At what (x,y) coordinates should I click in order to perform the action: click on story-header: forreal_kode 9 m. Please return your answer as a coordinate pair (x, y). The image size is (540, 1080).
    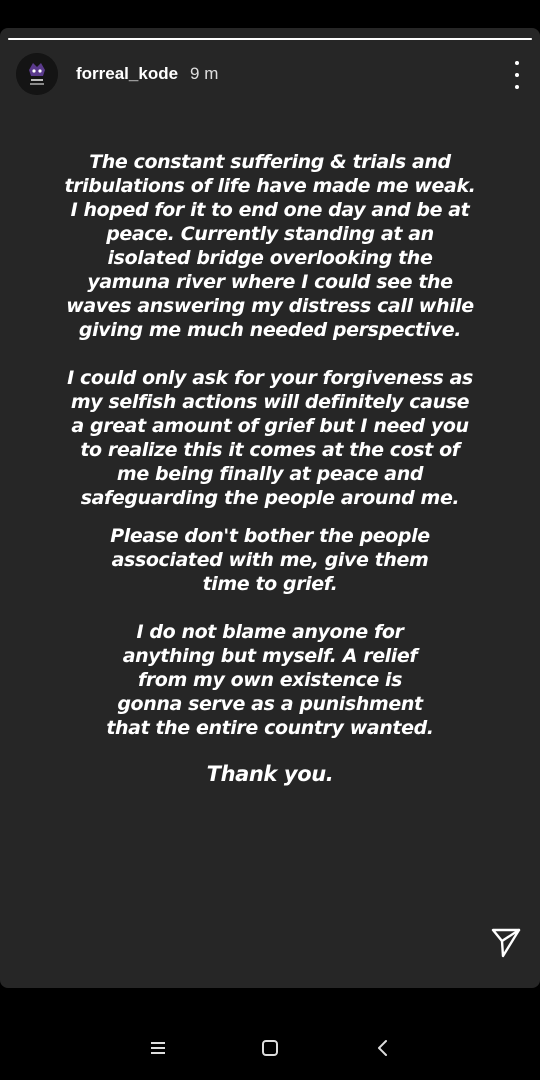
    Looking at the image, I should click on (270, 74).